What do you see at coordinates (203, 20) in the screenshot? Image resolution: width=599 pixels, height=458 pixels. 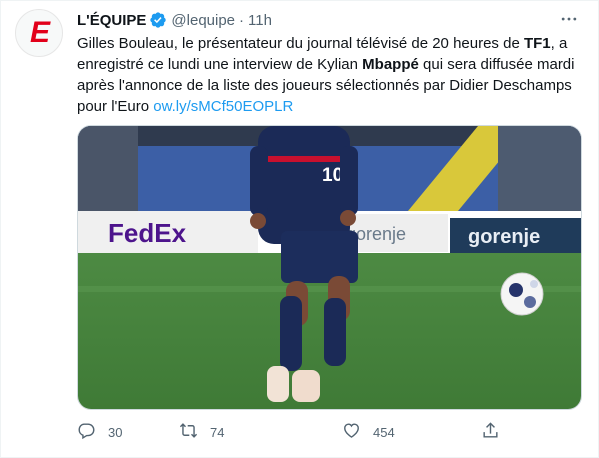 I see `account-handle: @lequipe` at bounding box center [203, 20].